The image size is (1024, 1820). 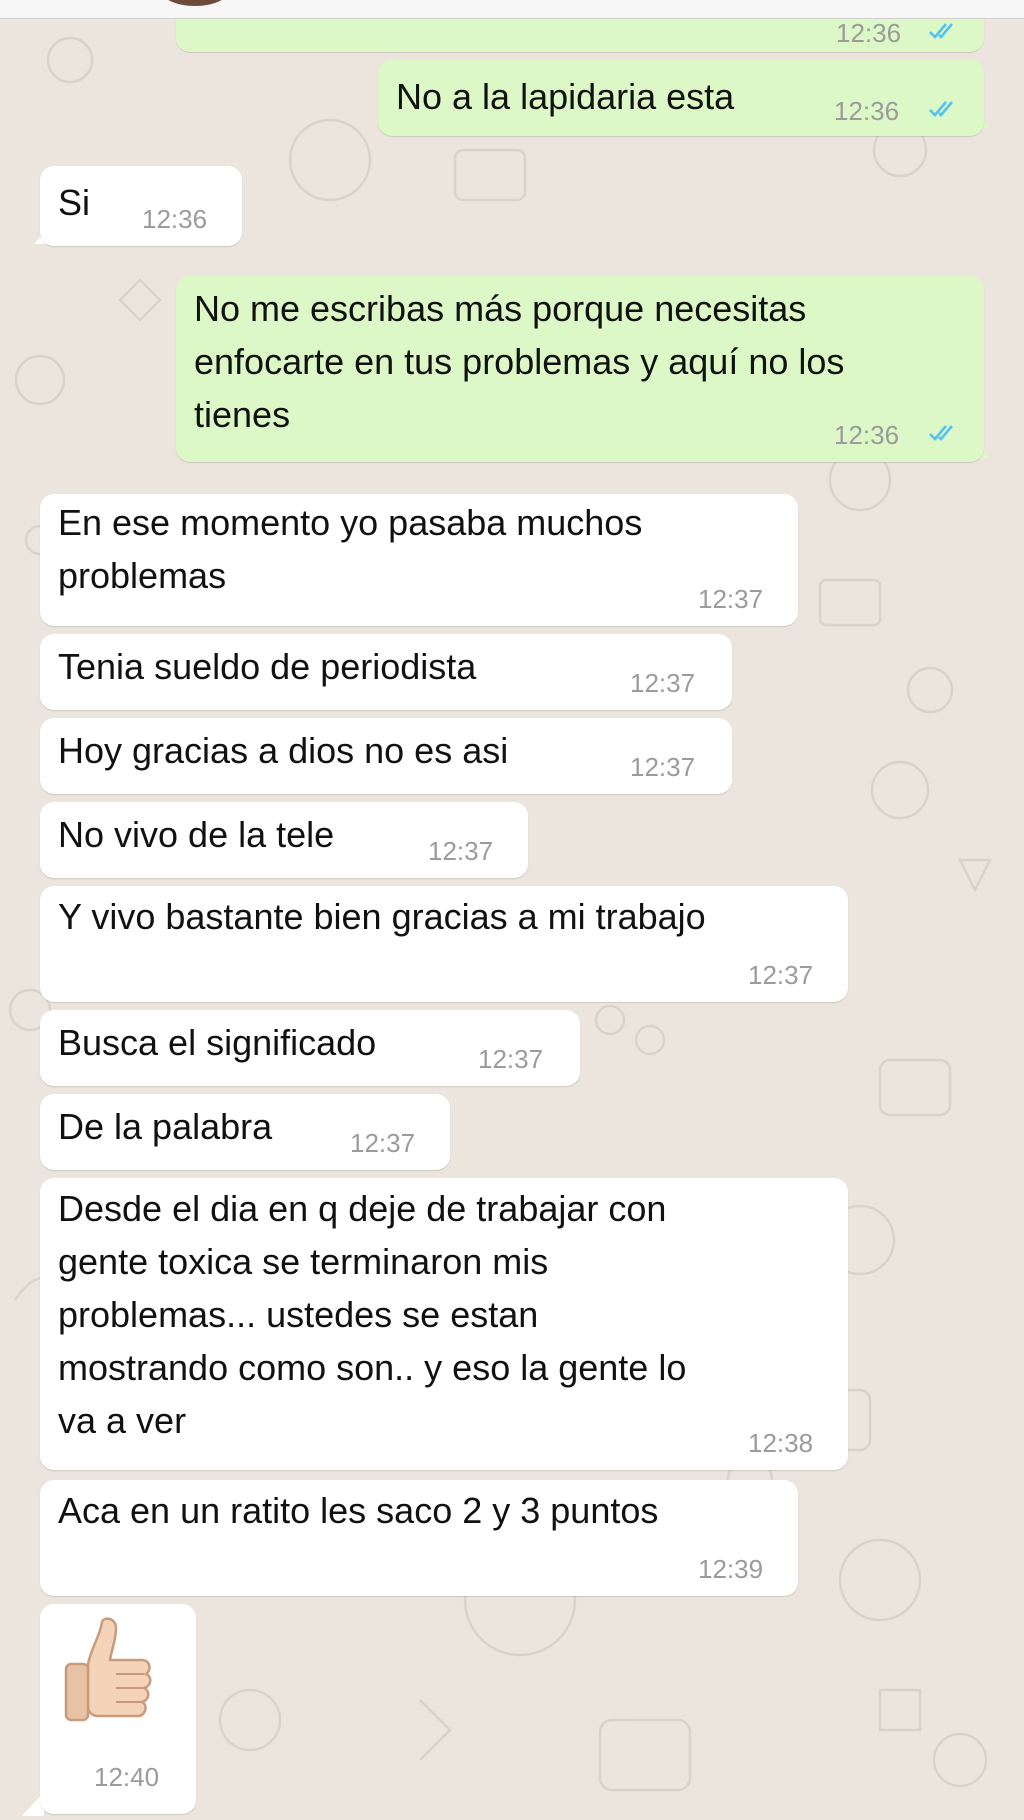 I want to click on message-bubble-incoming: Si 12:36, so click(x=141, y=206).